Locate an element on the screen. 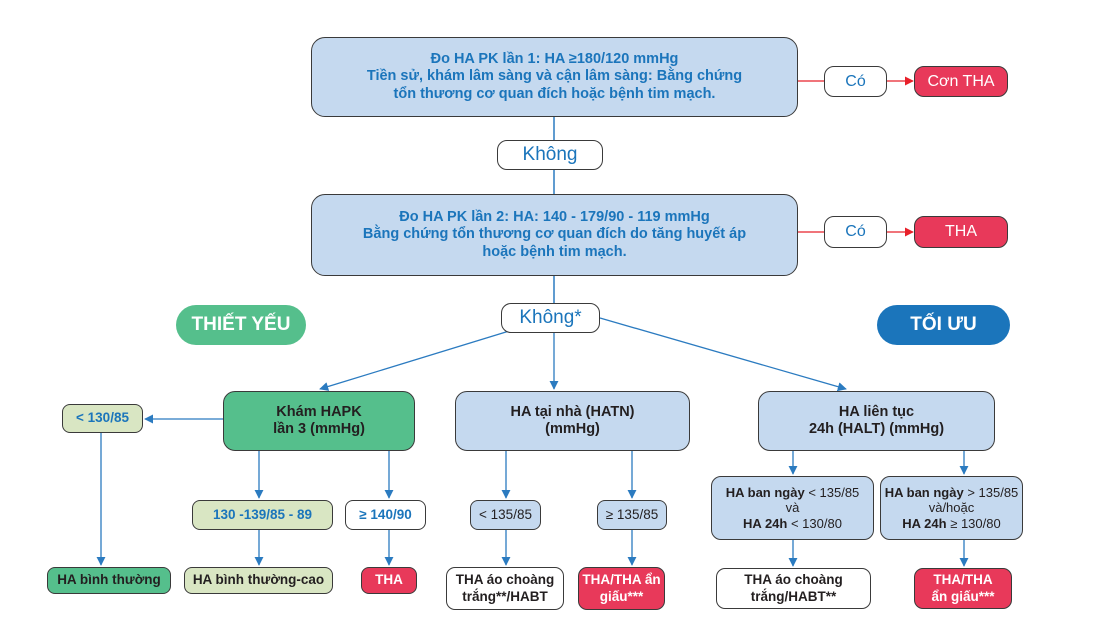 This screenshot has width=1096, height=632. step1-yes-result: Cơn THA is located at coordinates (961, 81).